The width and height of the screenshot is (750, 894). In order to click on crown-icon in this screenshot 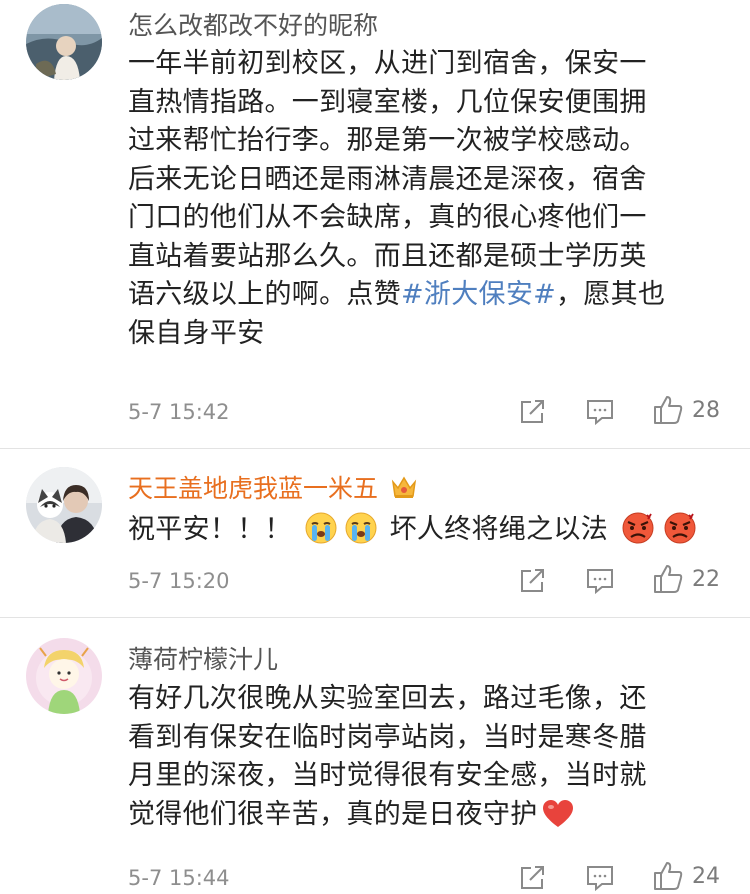, I will do `click(404, 487)`.